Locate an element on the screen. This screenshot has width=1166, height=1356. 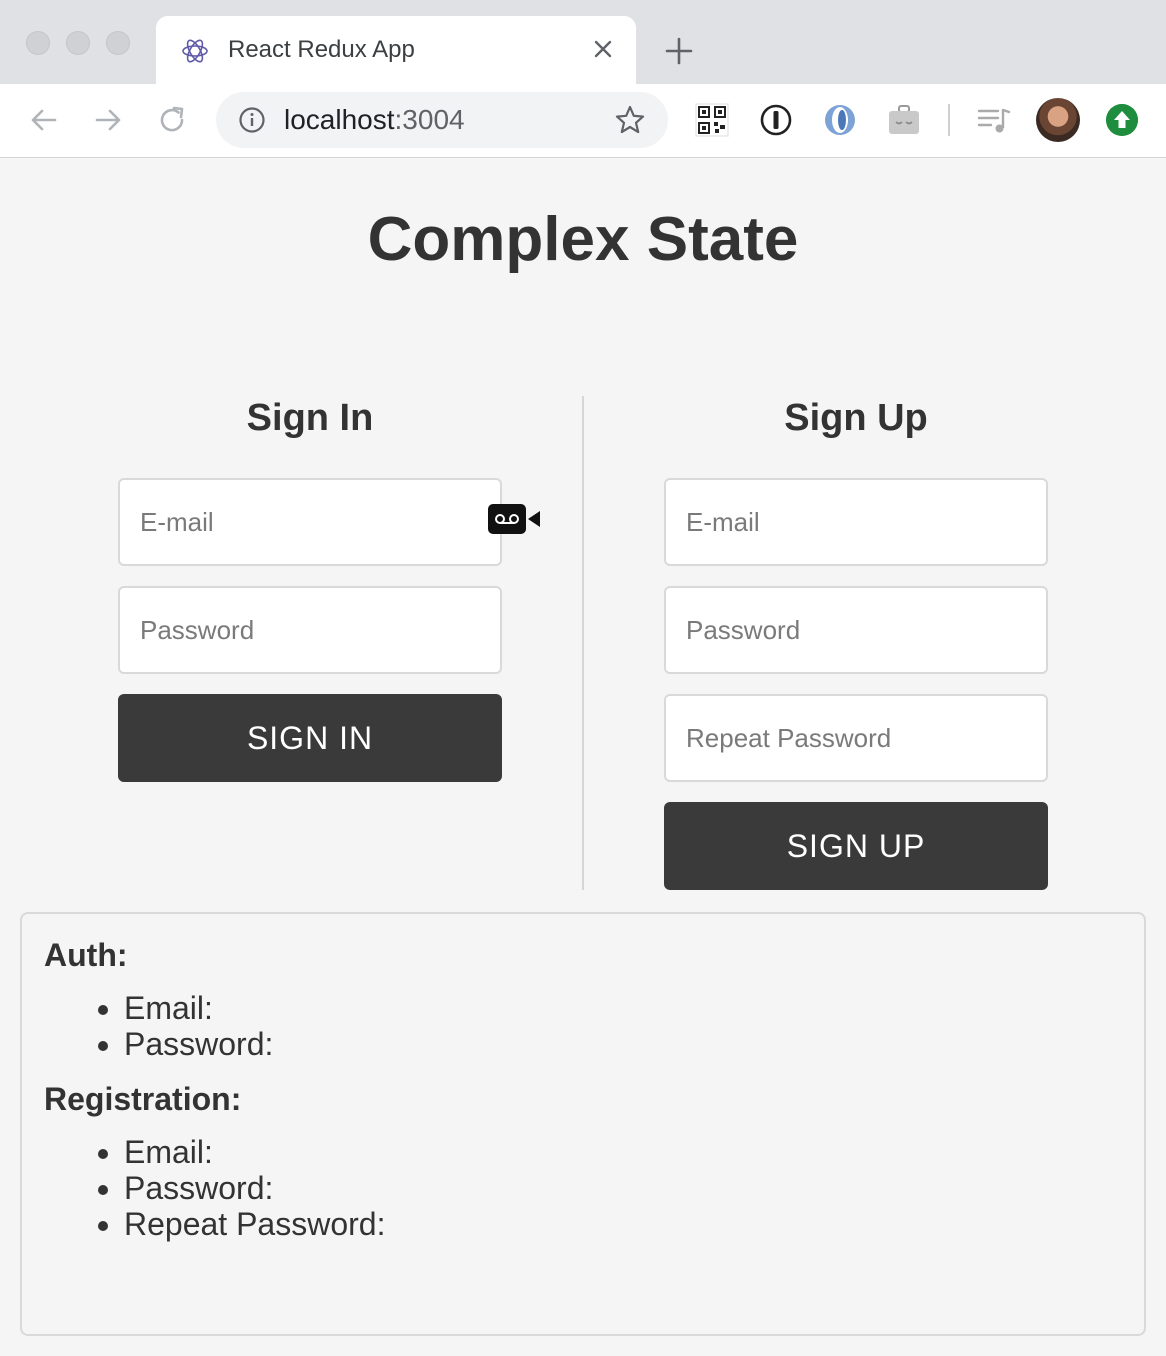
briefcase-icon is located at coordinates (904, 120).